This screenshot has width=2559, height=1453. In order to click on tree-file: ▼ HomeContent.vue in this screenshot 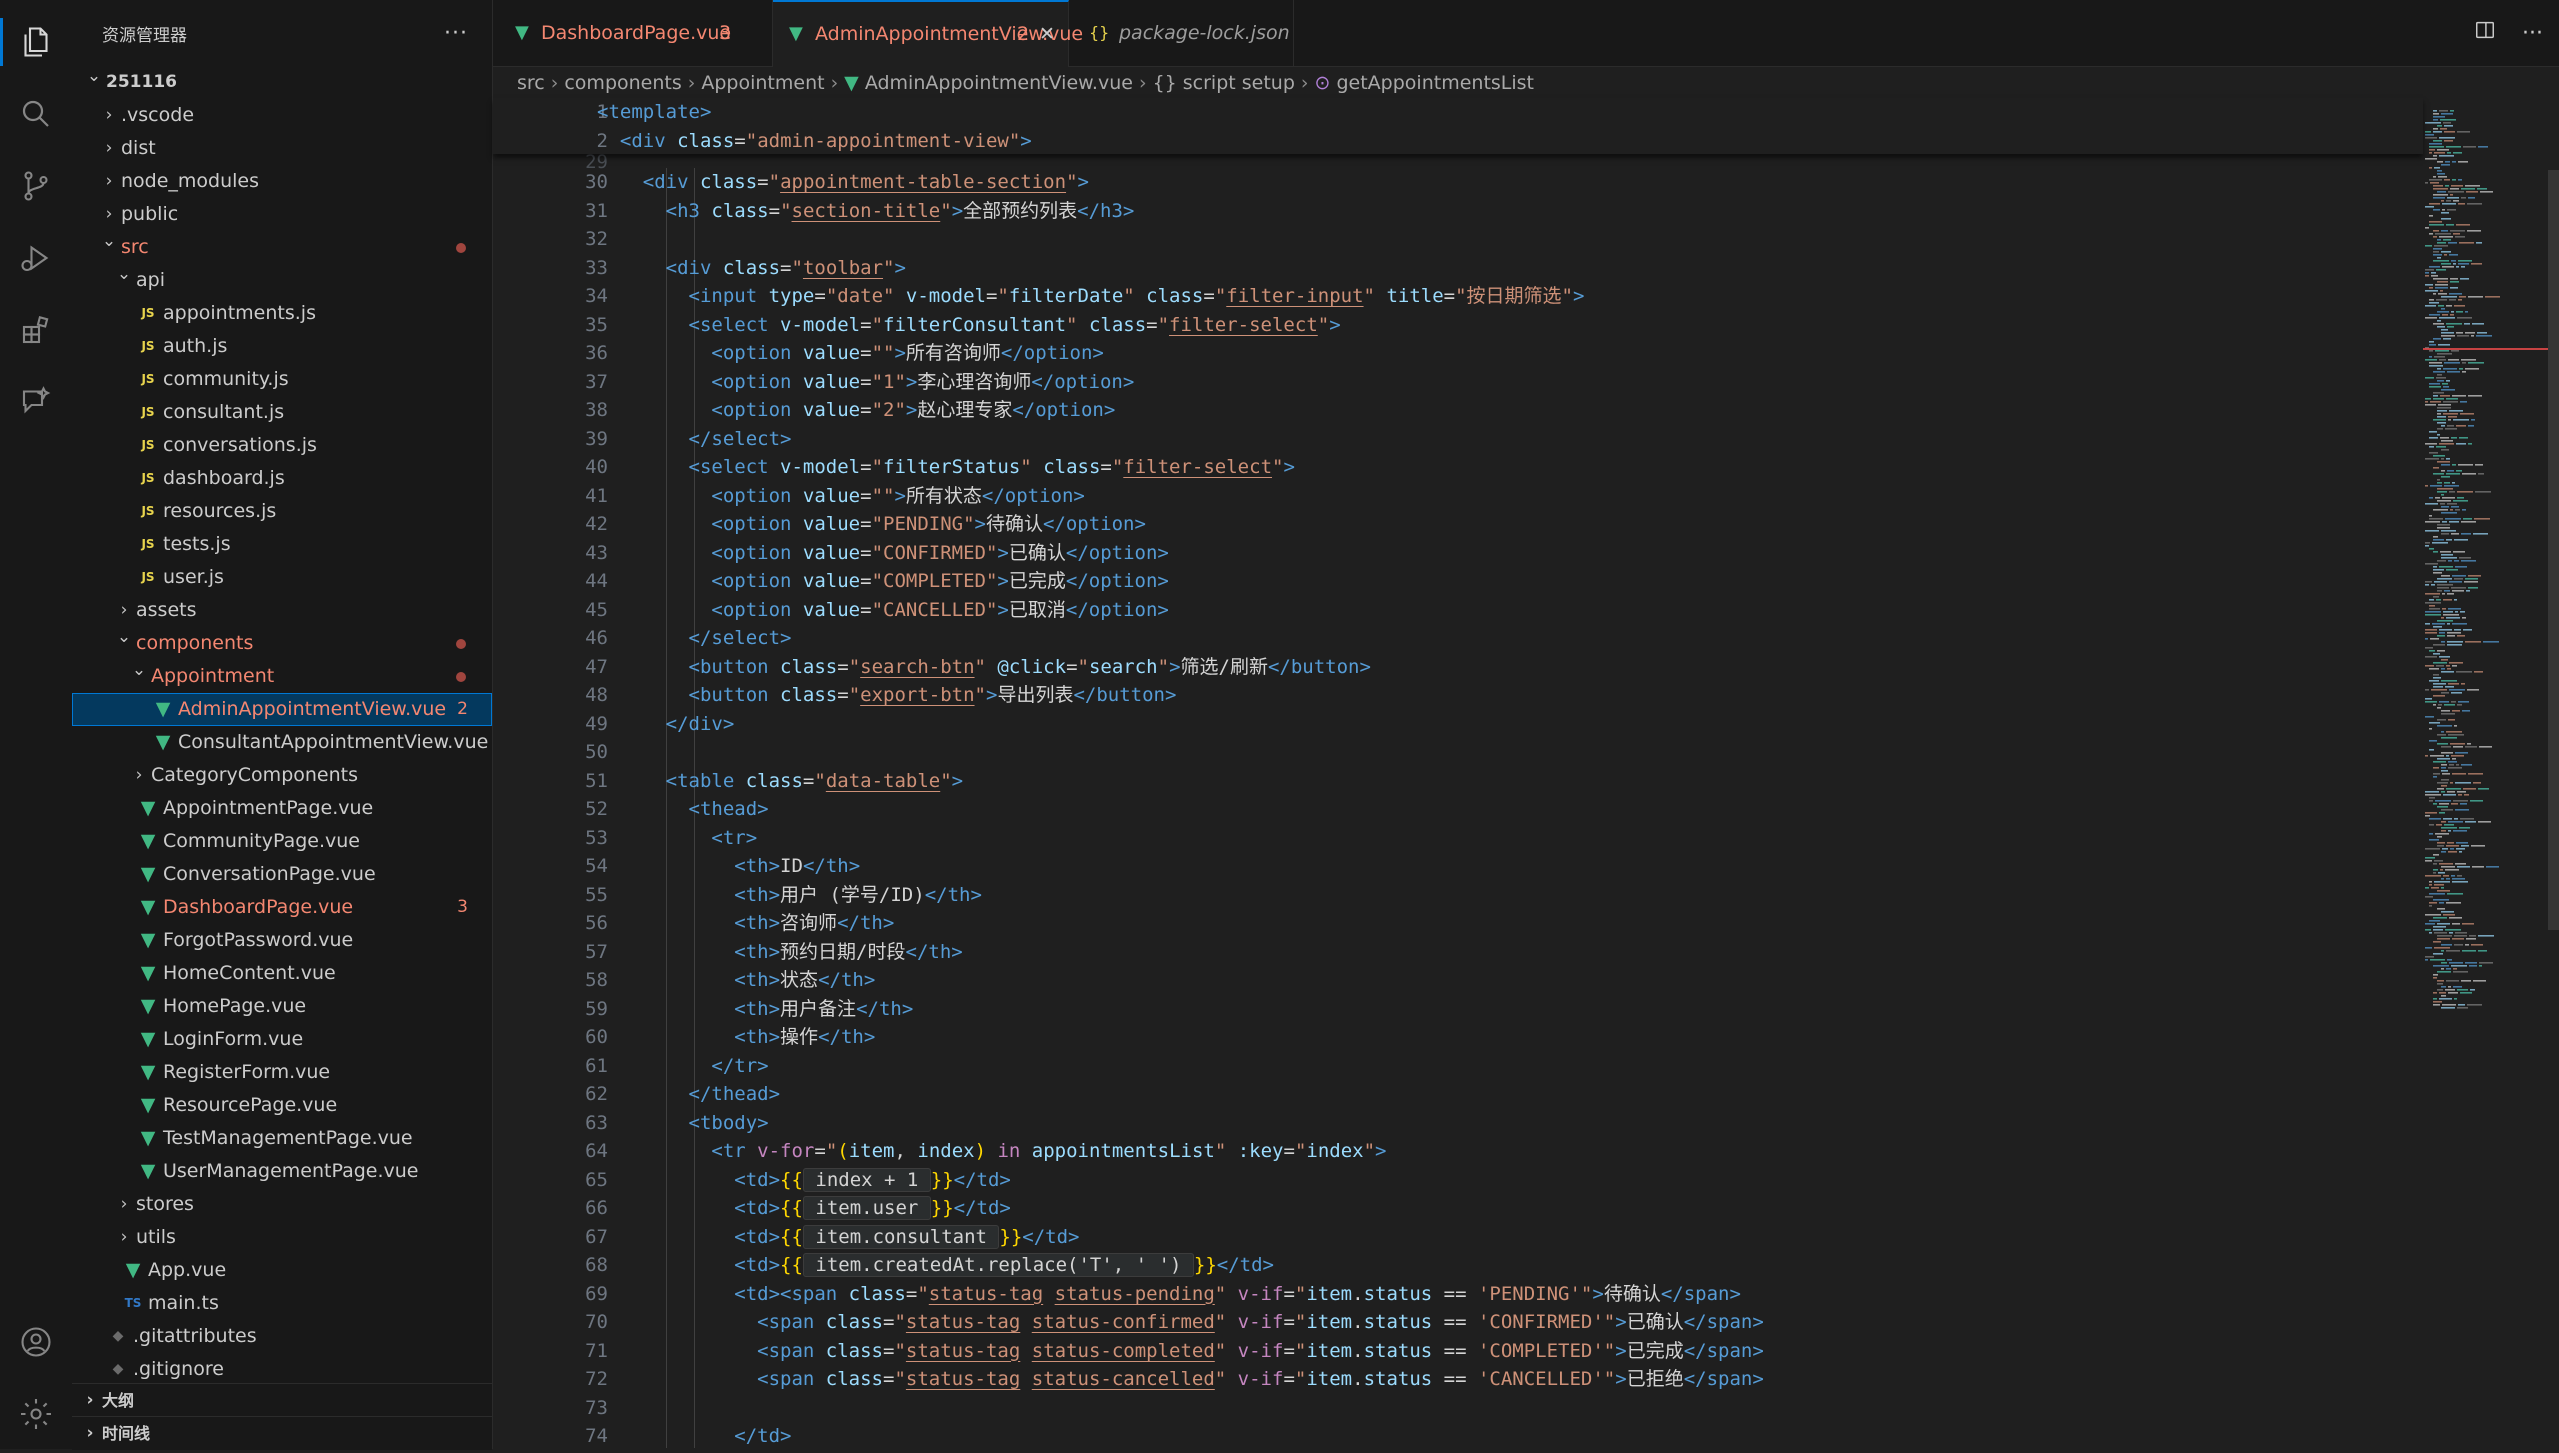, I will do `click(282, 973)`.